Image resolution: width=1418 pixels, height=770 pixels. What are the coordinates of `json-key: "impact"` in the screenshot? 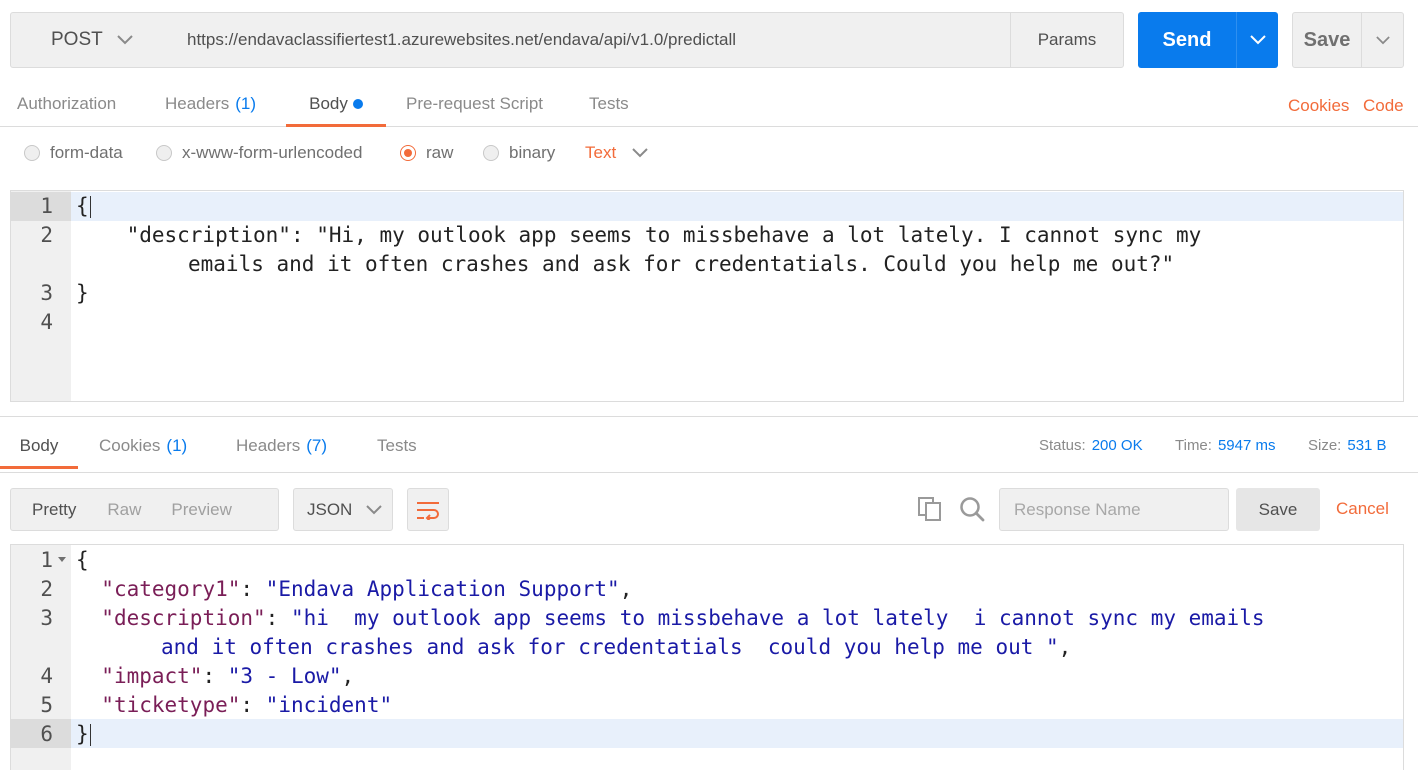 It's located at (152, 676).